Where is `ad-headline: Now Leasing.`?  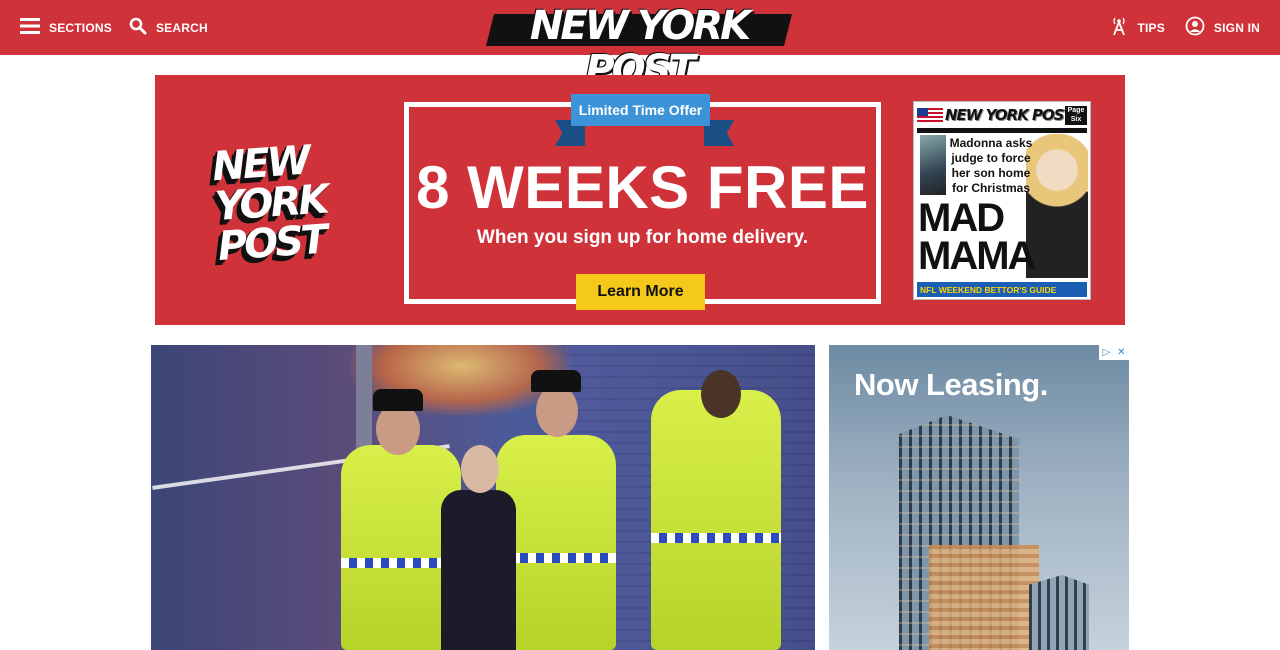
ad-headline: Now Leasing. is located at coordinates (951, 384).